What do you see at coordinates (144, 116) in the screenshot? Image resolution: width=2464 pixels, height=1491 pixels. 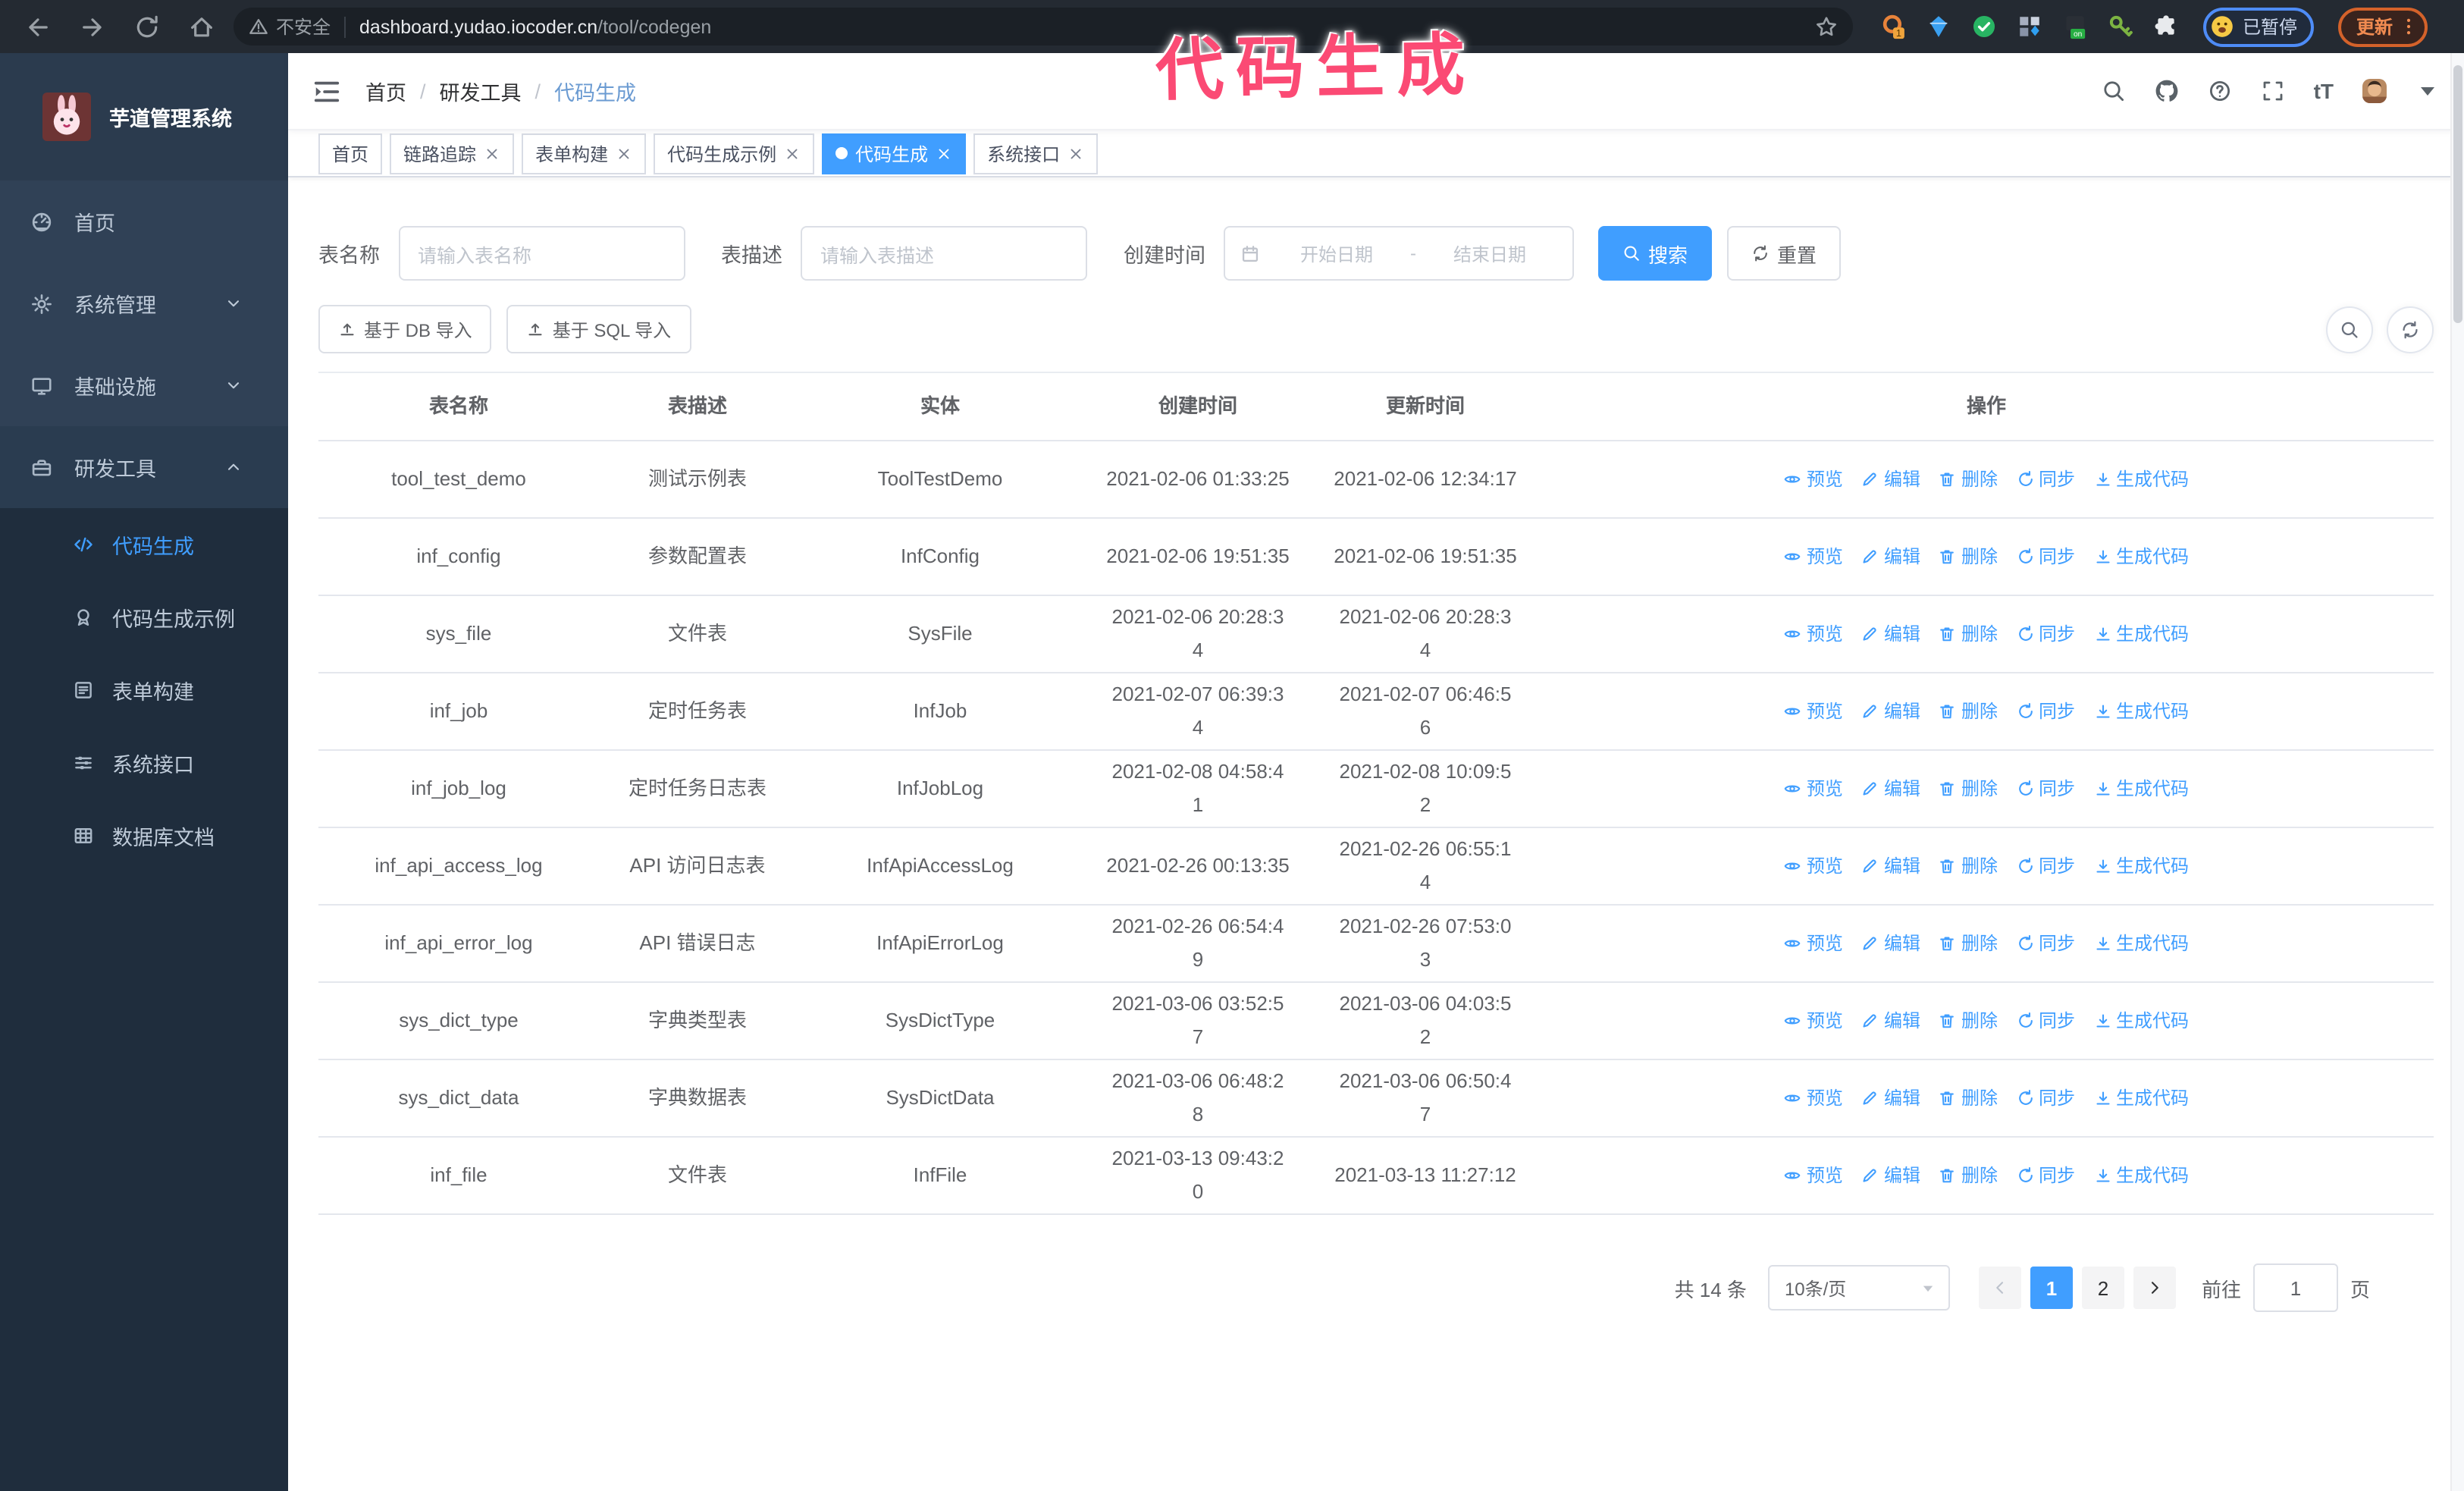 I see `app-logo: 芋道管理系统` at bounding box center [144, 116].